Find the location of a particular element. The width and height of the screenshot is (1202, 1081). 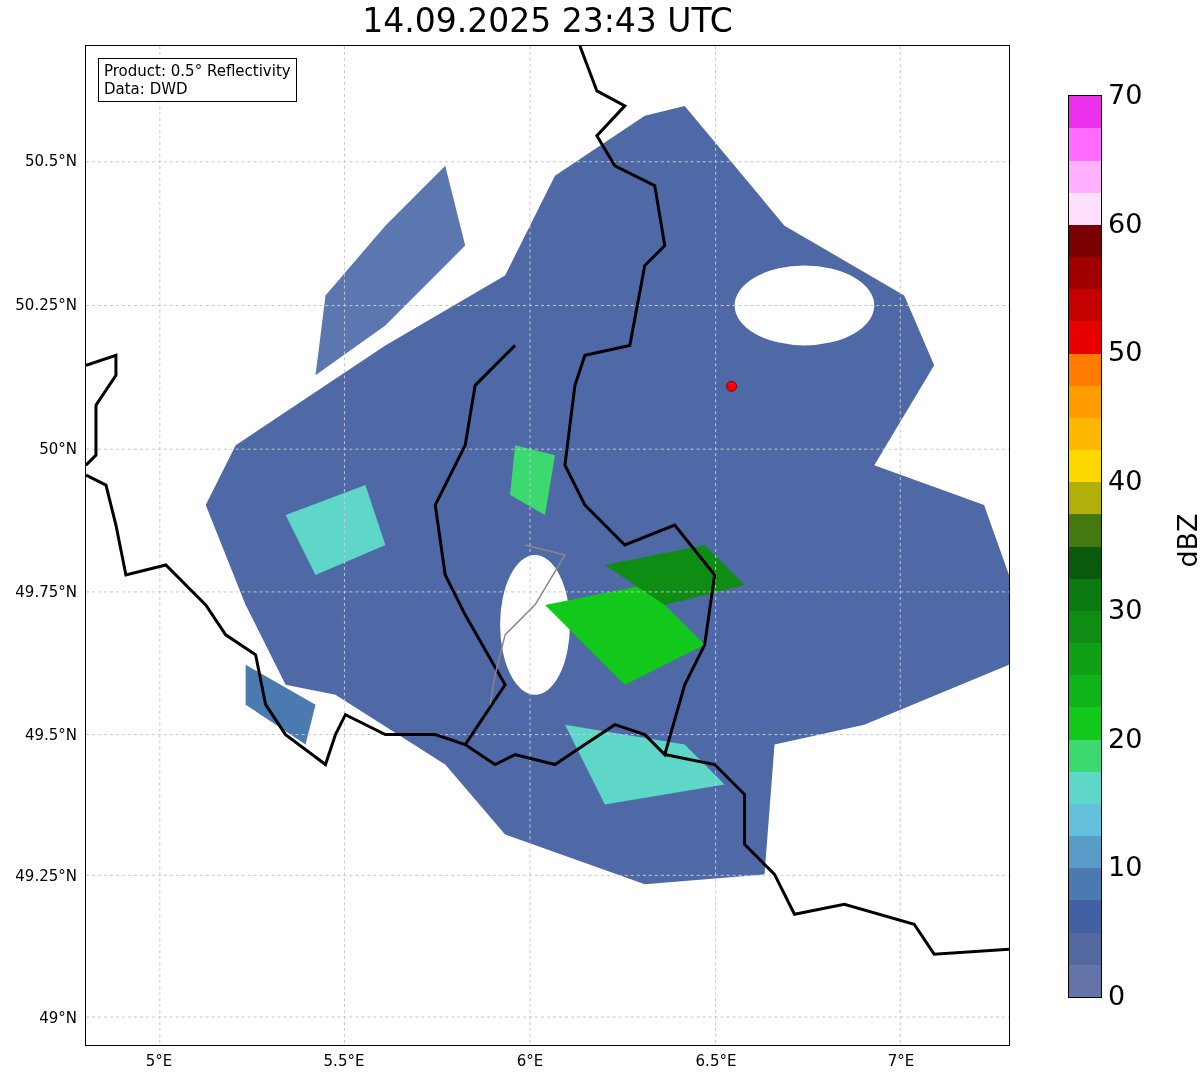

colorbar-tick-label: 50 is located at coordinates (1125, 352).